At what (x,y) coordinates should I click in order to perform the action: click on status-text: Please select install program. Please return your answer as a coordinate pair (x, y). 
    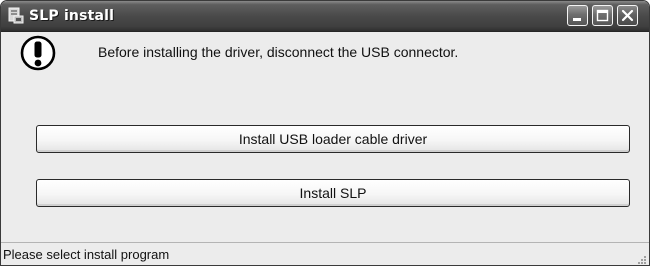
    Looking at the image, I should click on (86, 254).